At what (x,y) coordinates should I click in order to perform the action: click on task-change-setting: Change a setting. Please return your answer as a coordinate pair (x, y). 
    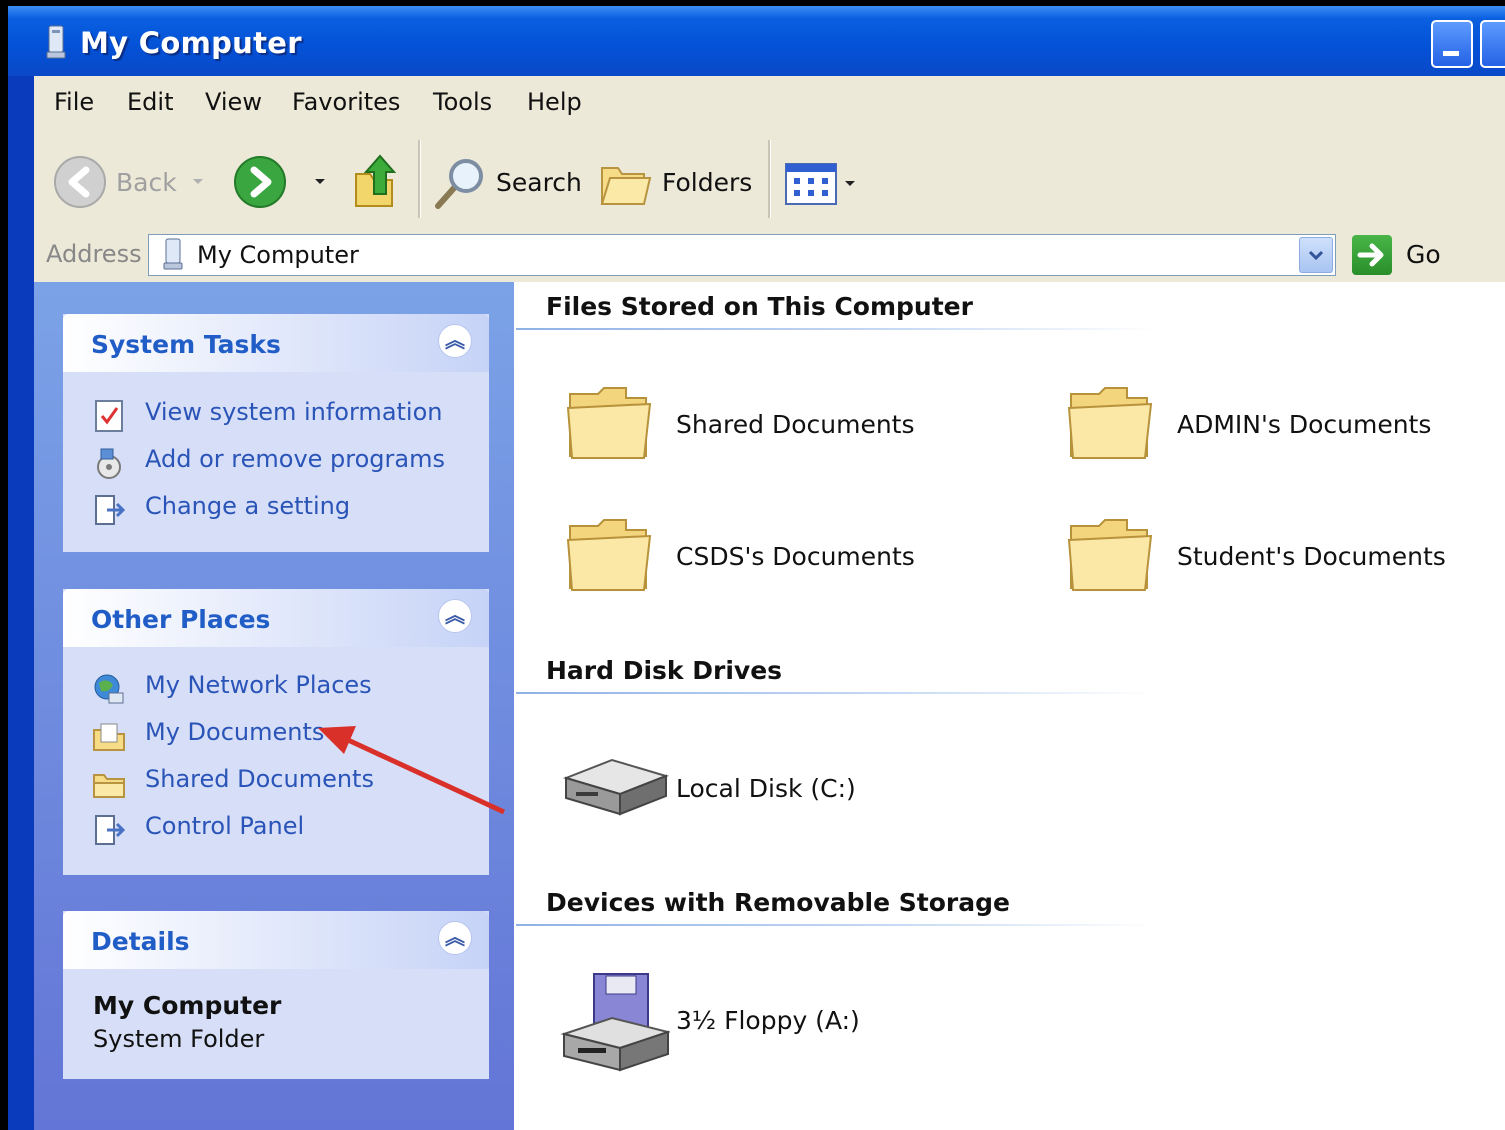
    Looking at the image, I should click on (286, 508).